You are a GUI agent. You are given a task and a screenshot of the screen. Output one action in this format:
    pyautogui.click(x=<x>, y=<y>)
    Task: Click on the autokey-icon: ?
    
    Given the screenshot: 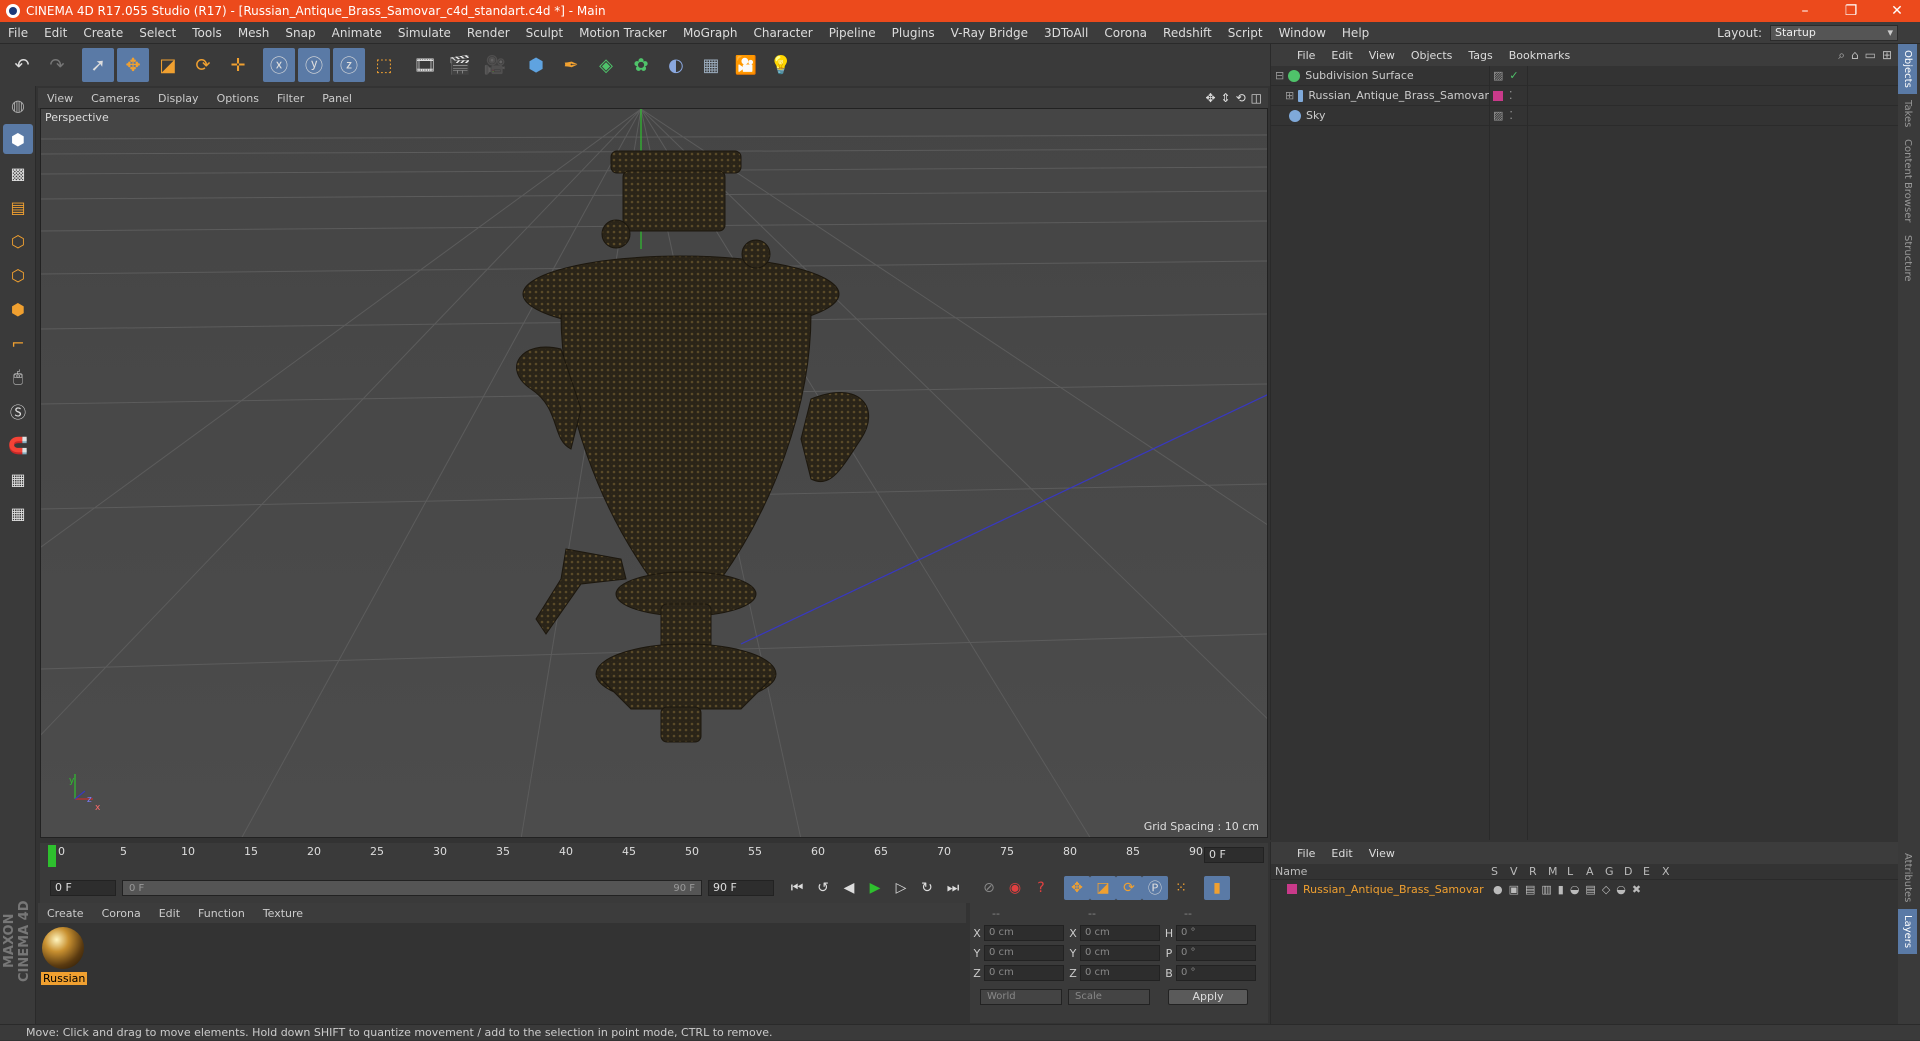 What is the action you would take?
    pyautogui.click(x=1041, y=888)
    